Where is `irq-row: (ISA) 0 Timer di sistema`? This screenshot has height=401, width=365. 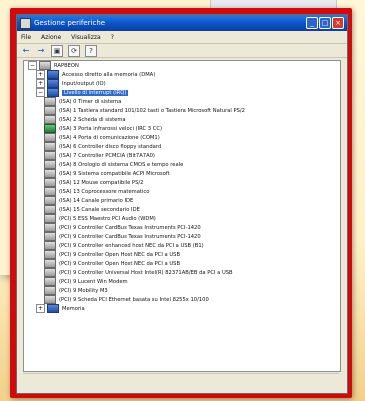
irq-row: (ISA) 0 Timer di sistema is located at coordinates (182, 101).